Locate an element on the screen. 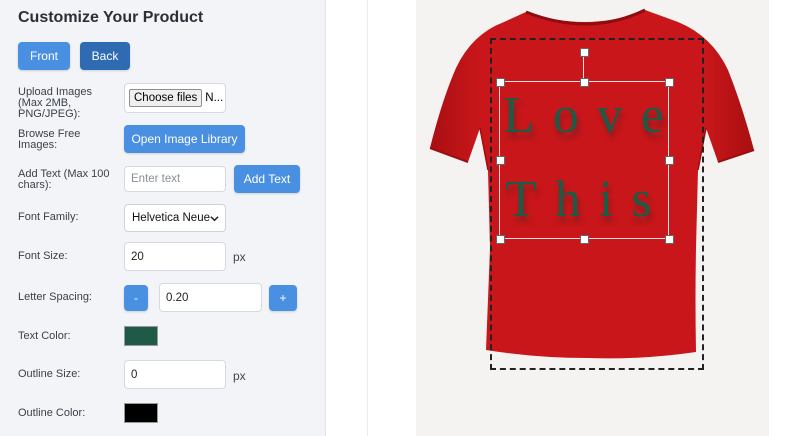 Image resolution: width=800 pixels, height=436 pixels. choose-files-button: Choose files is located at coordinates (166, 98).